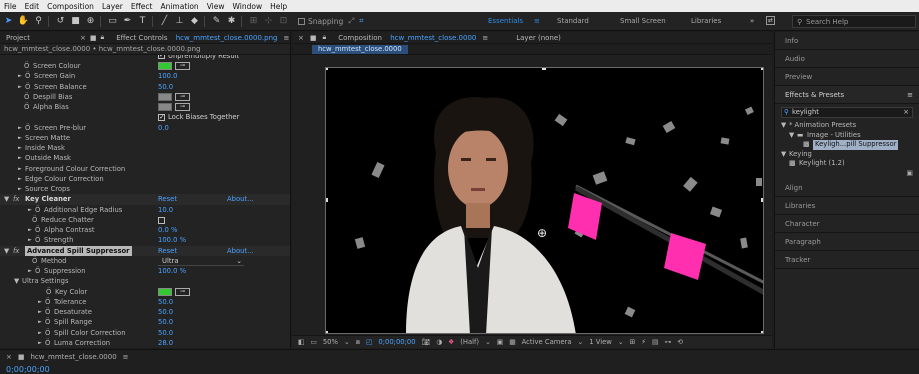  I want to click on panel-info: Info, so click(847, 41).